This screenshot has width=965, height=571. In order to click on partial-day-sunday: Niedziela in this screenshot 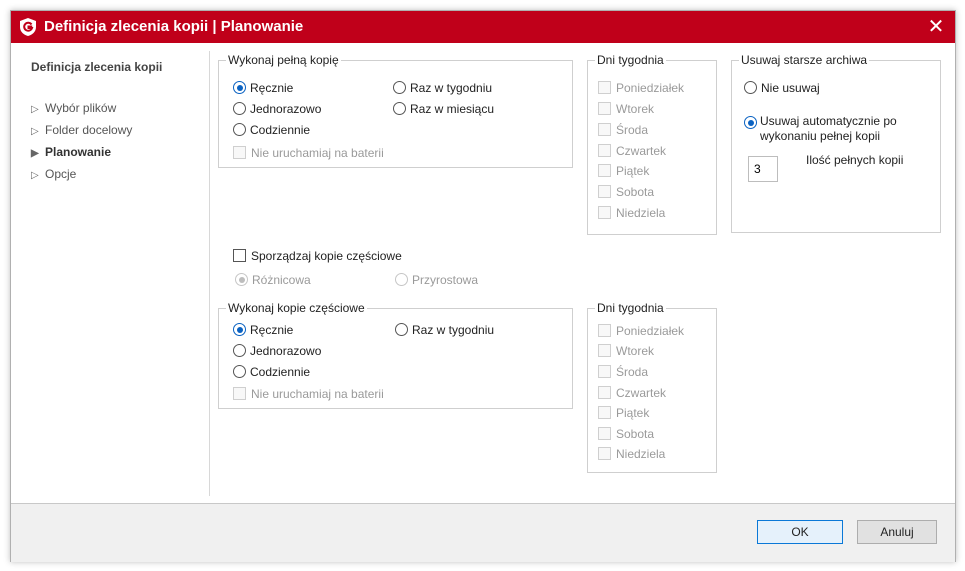, I will do `click(631, 455)`.